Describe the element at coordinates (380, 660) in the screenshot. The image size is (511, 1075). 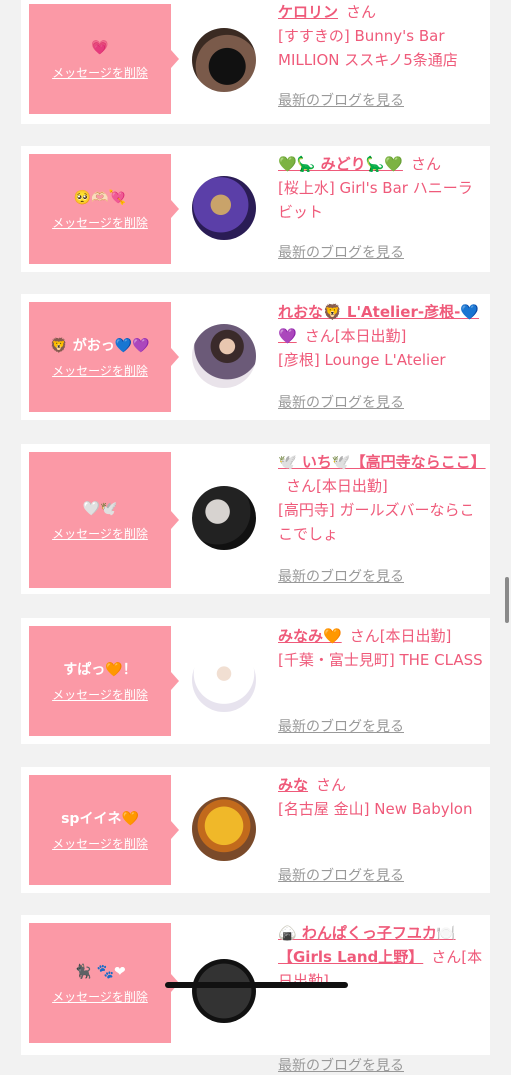
I see `shop-name: [千葉・富士見町] THE CLASS` at that location.